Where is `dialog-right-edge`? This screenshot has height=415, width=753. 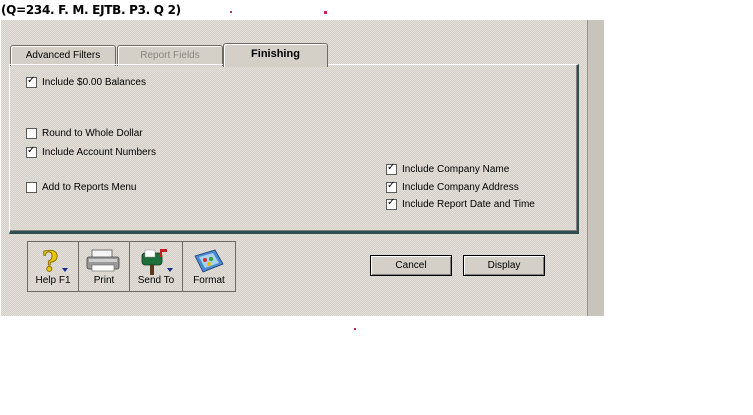 dialog-right-edge is located at coordinates (595, 168).